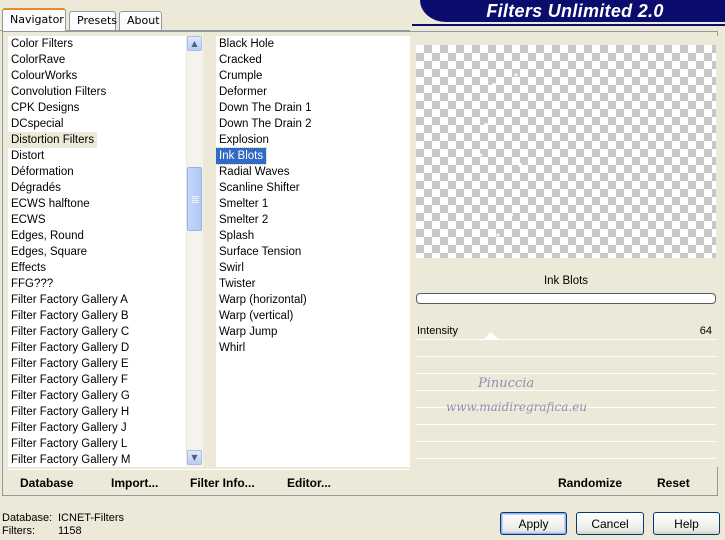 The image size is (725, 540). What do you see at coordinates (590, 483) in the screenshot?
I see `randomize-button: Randomize` at bounding box center [590, 483].